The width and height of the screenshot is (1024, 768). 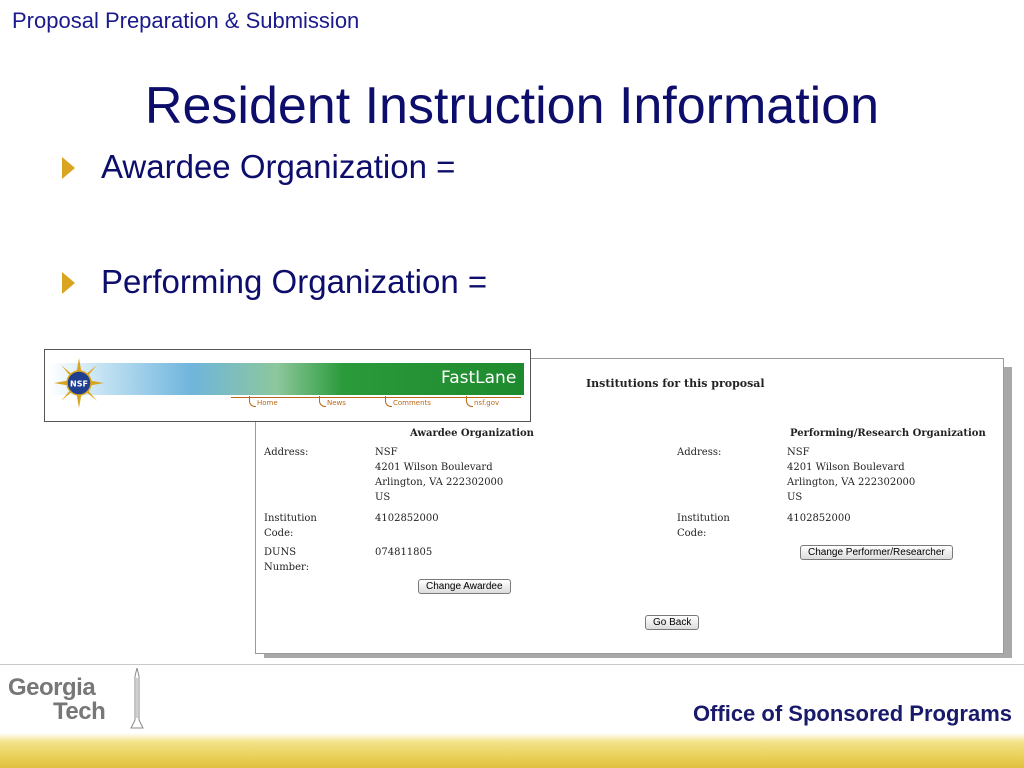 What do you see at coordinates (386, 452) in the screenshot?
I see `awardee-address-line: NSF` at bounding box center [386, 452].